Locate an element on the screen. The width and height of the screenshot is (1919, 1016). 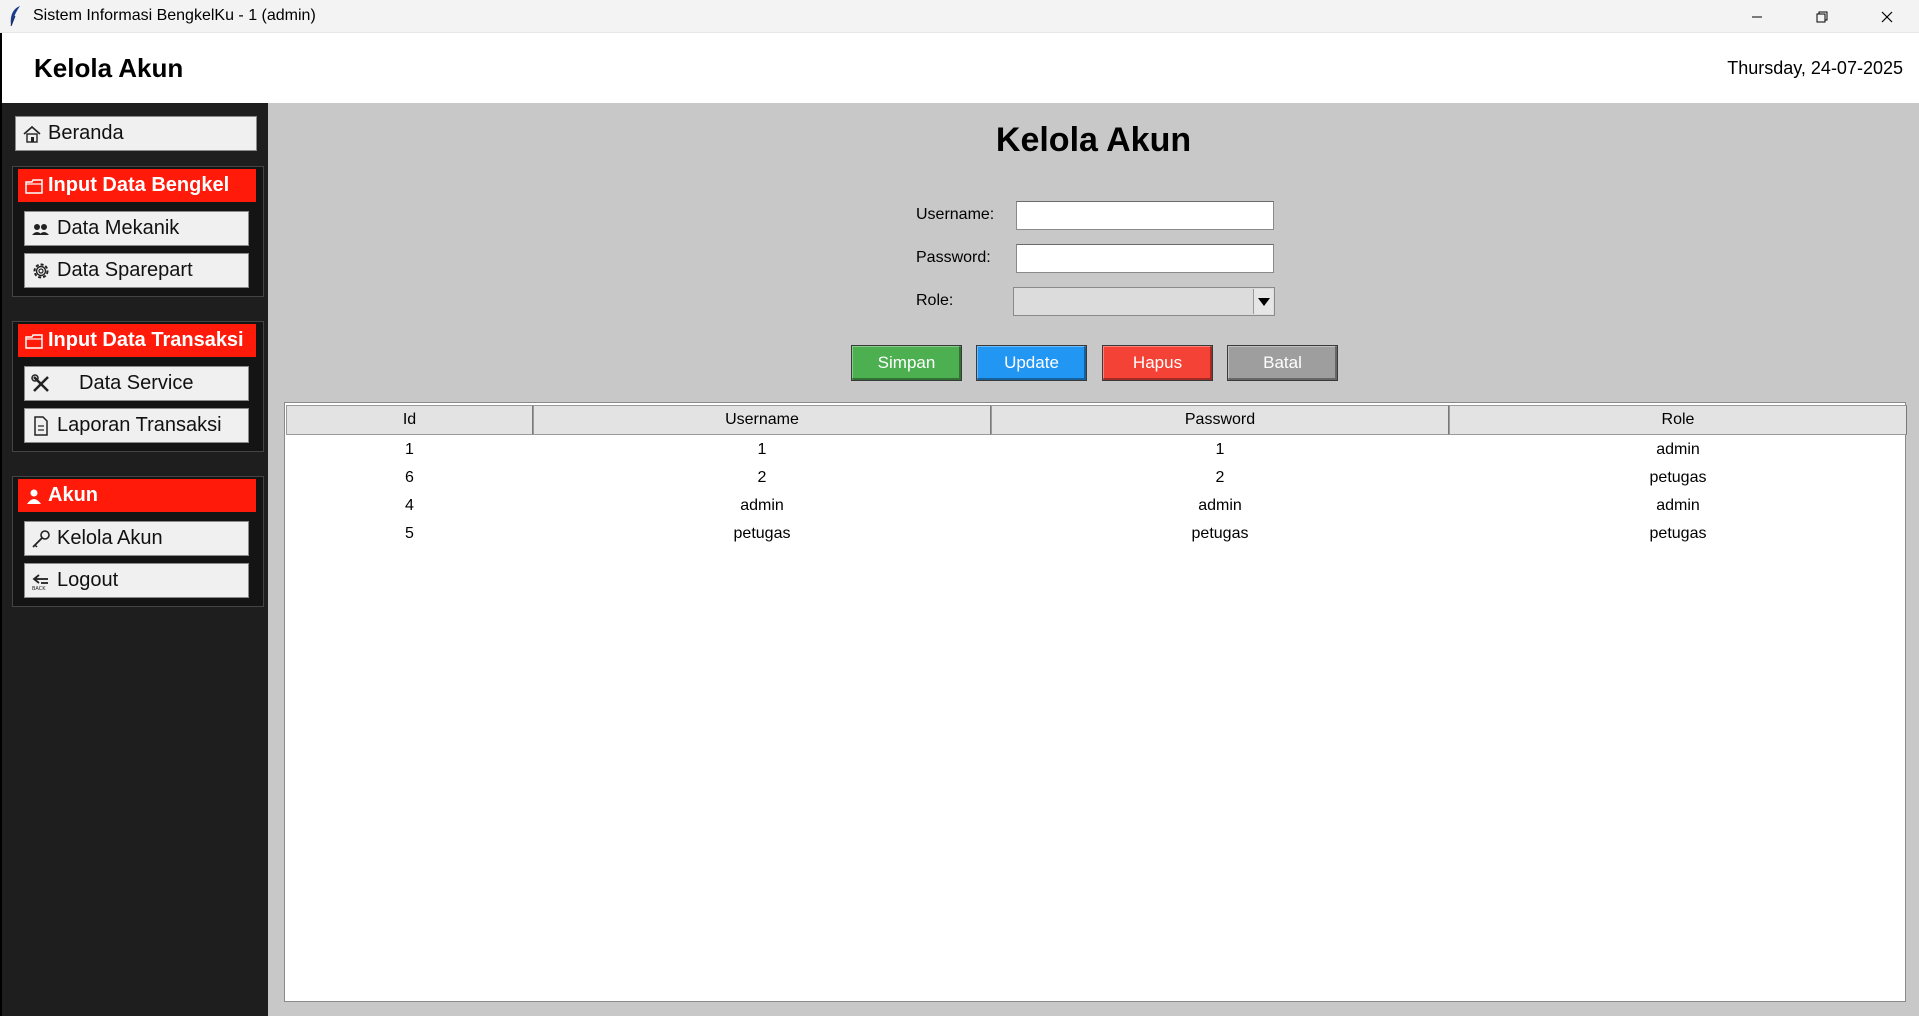
window-titlebar: Sistem Informasi BengkelKu - 1 (admin) is located at coordinates (959, 16).